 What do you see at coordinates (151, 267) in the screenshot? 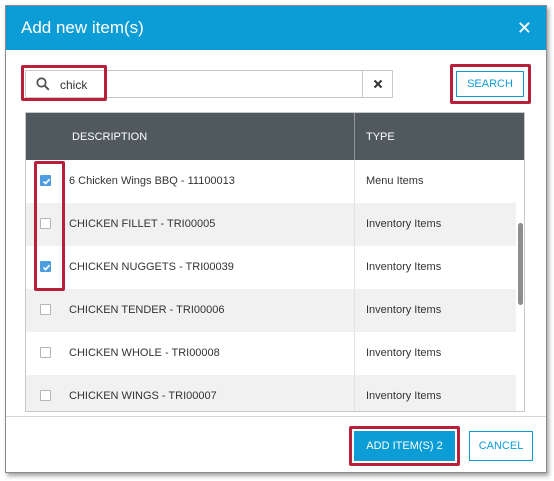
I see `row-description: CHICKEN NUGGETS - TRI00039` at bounding box center [151, 267].